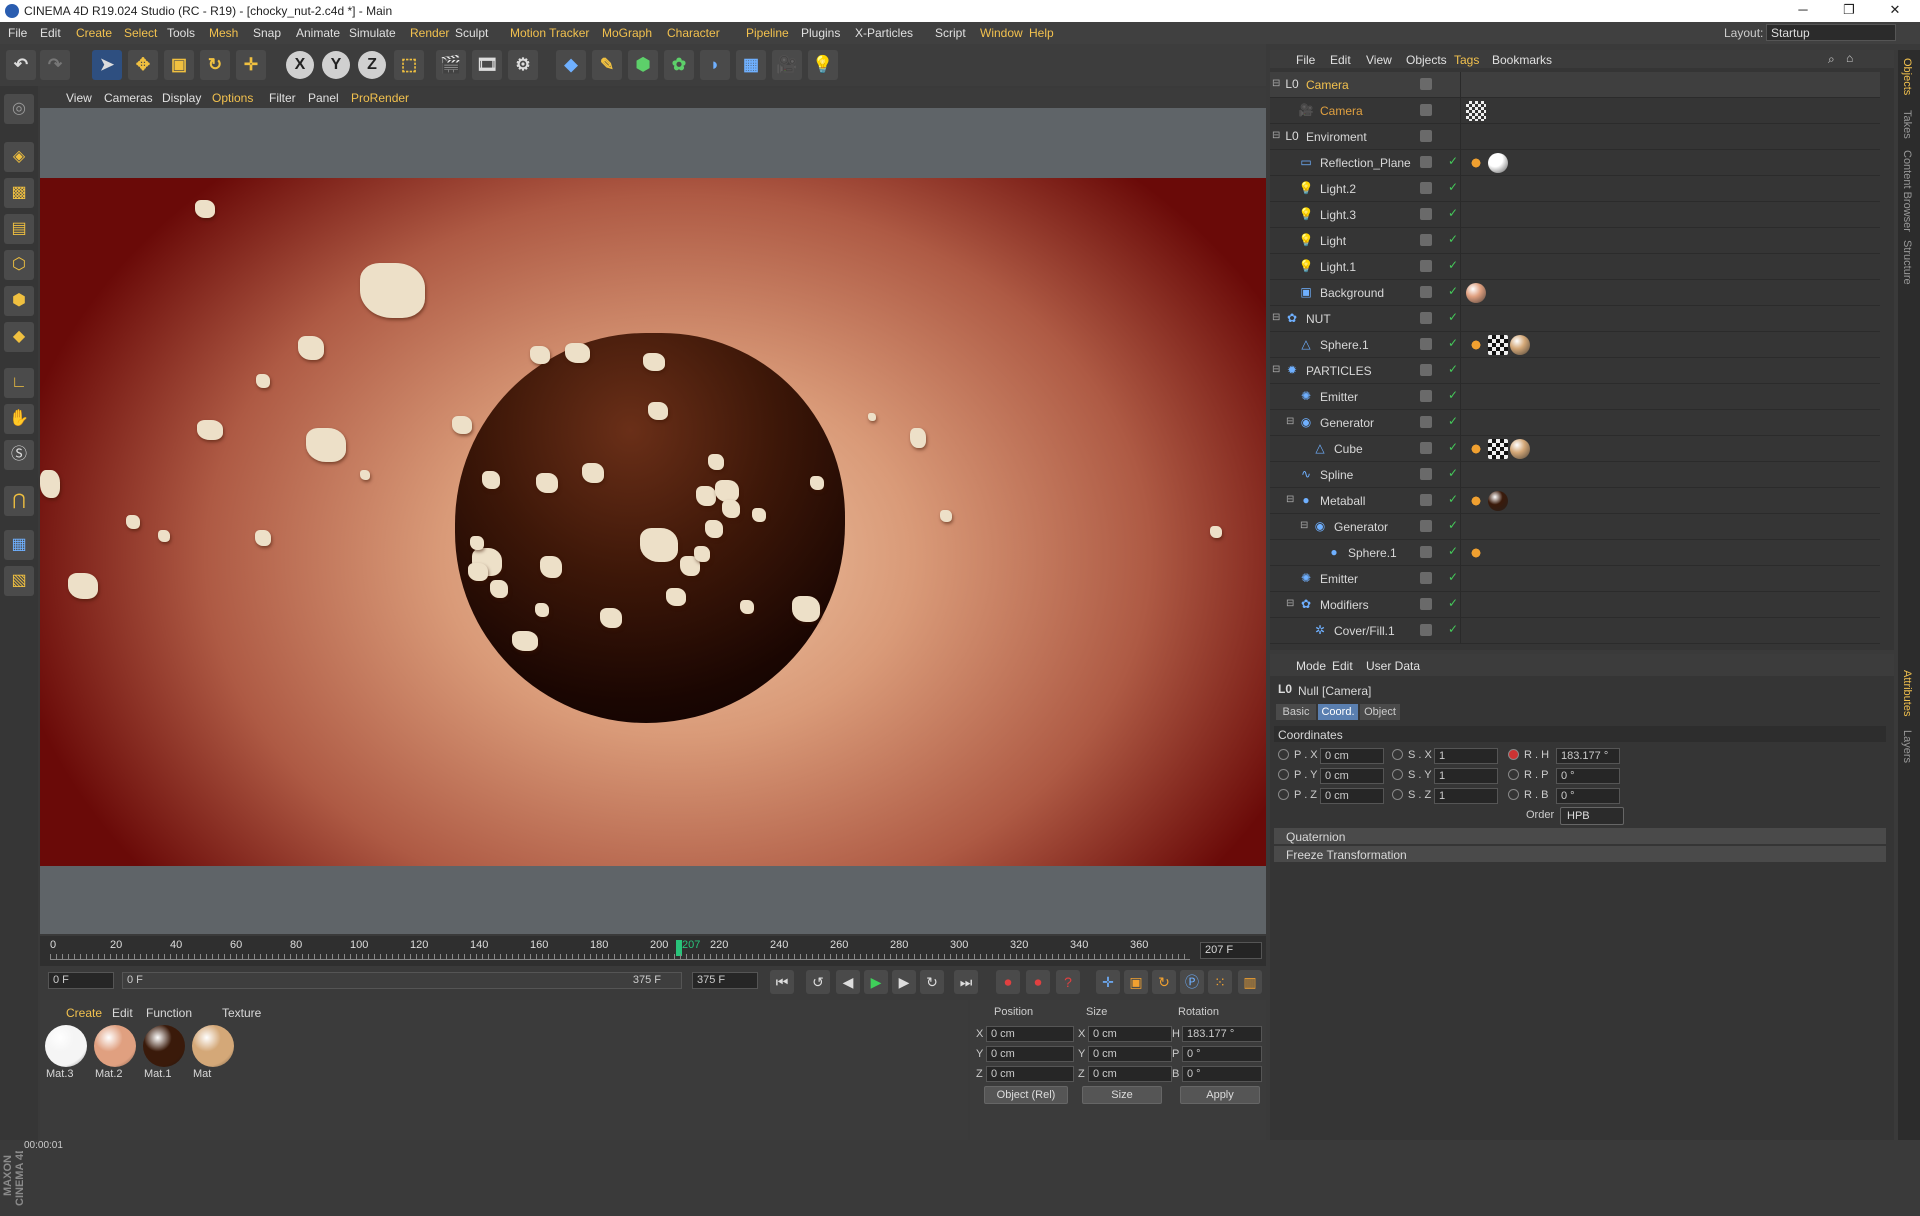 The width and height of the screenshot is (1920, 1216). I want to click on material-swatch: Mat, so click(213, 1052).